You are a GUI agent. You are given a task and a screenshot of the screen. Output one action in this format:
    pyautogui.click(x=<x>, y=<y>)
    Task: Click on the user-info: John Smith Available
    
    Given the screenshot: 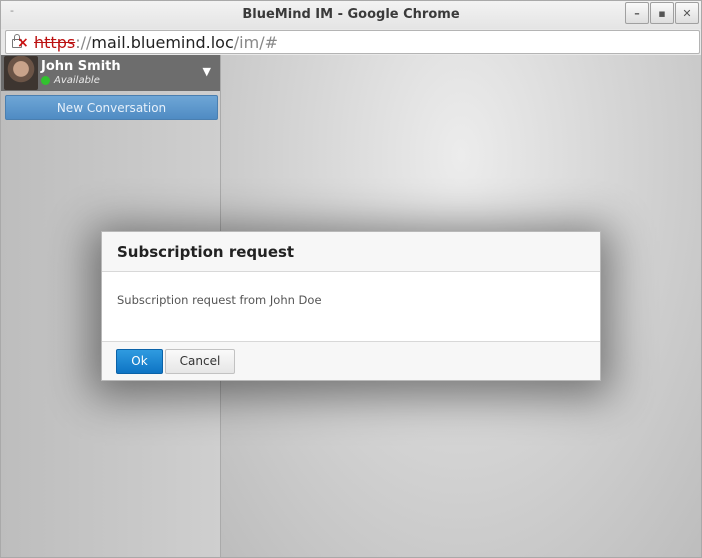 What is the action you would take?
    pyautogui.click(x=81, y=72)
    